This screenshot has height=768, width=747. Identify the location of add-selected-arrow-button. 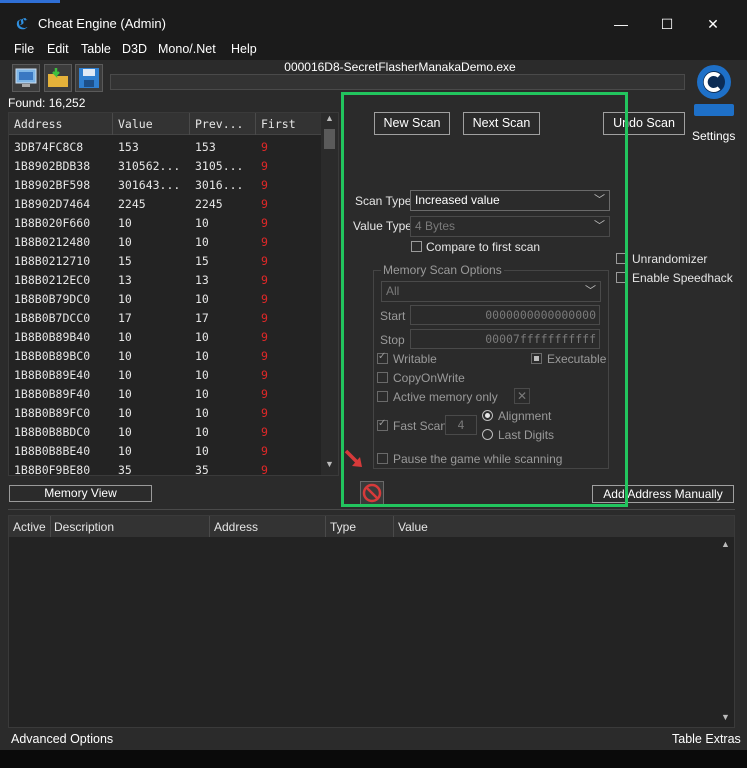
(354, 459).